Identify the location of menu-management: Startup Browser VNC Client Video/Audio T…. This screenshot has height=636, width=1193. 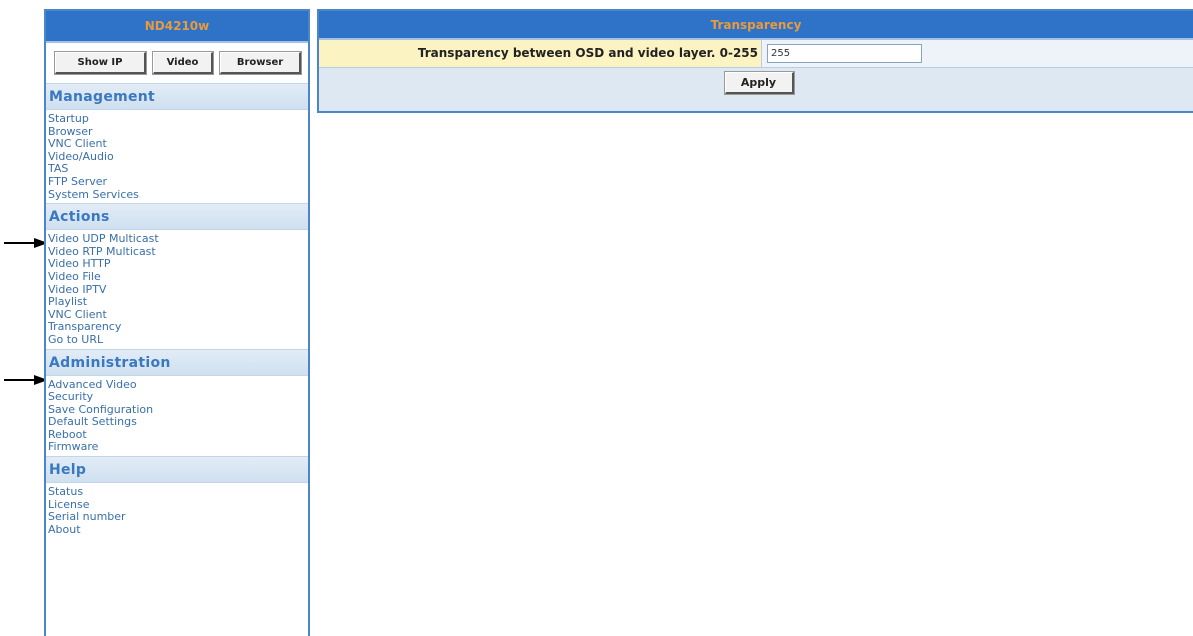
(177, 156).